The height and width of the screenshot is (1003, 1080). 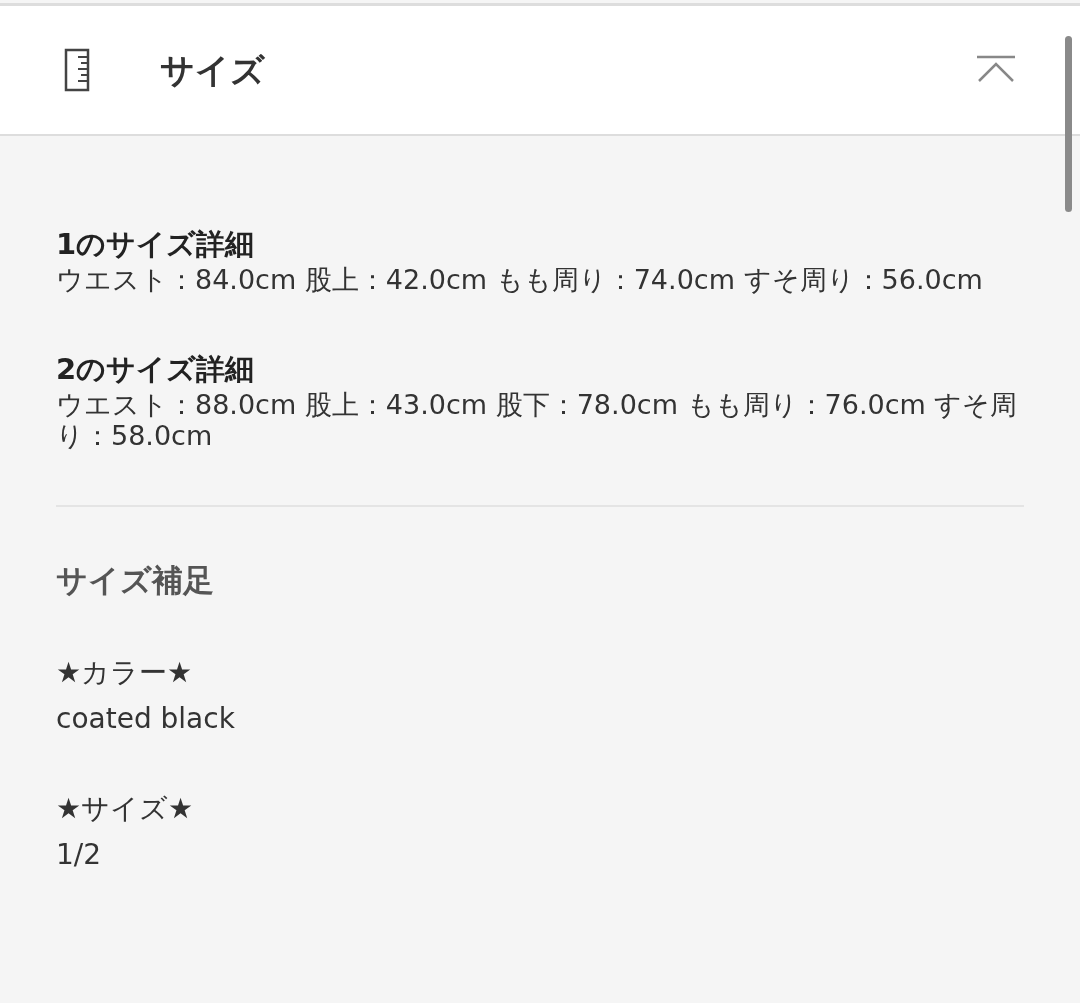 What do you see at coordinates (156, 369) in the screenshot?
I see `size-detail-heading: 2のサイズ詳細` at bounding box center [156, 369].